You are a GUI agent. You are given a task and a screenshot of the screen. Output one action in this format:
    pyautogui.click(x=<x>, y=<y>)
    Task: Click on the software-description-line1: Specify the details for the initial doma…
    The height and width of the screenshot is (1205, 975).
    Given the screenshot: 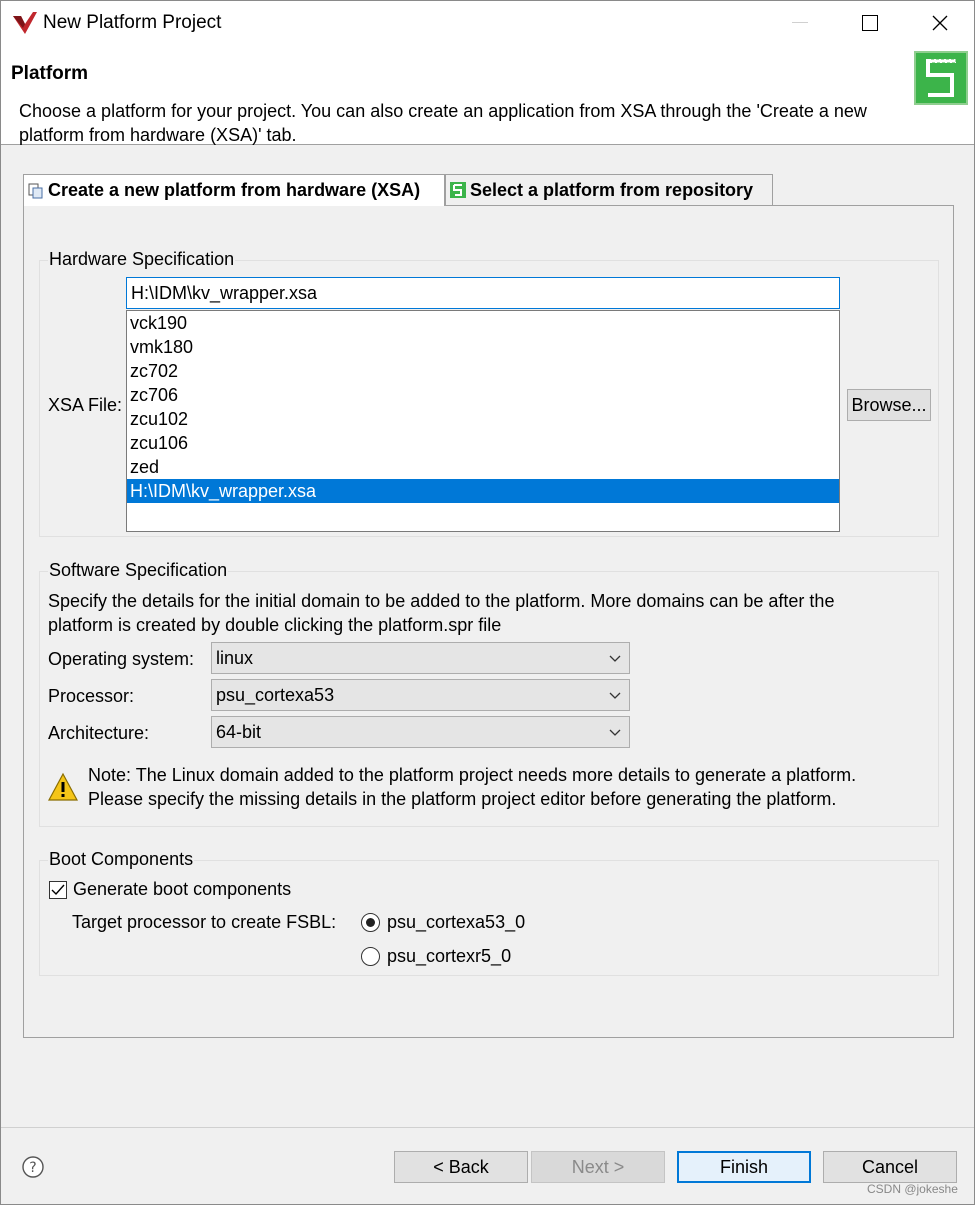 What is the action you would take?
    pyautogui.click(x=441, y=601)
    